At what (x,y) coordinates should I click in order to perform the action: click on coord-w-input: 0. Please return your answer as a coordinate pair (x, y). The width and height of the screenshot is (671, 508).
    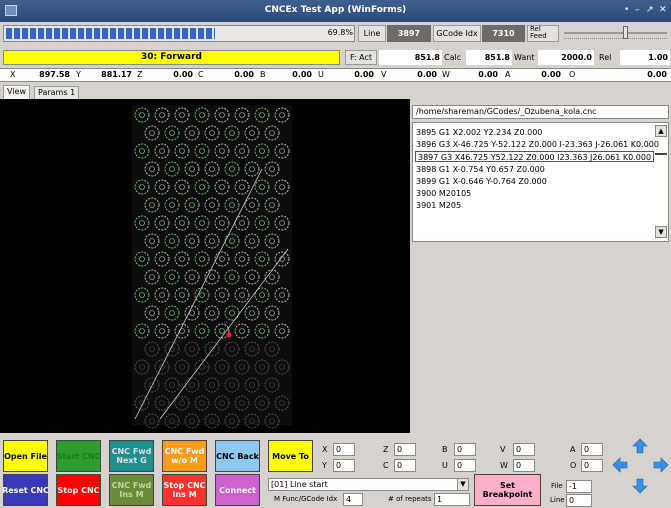
    Looking at the image, I should click on (524, 465).